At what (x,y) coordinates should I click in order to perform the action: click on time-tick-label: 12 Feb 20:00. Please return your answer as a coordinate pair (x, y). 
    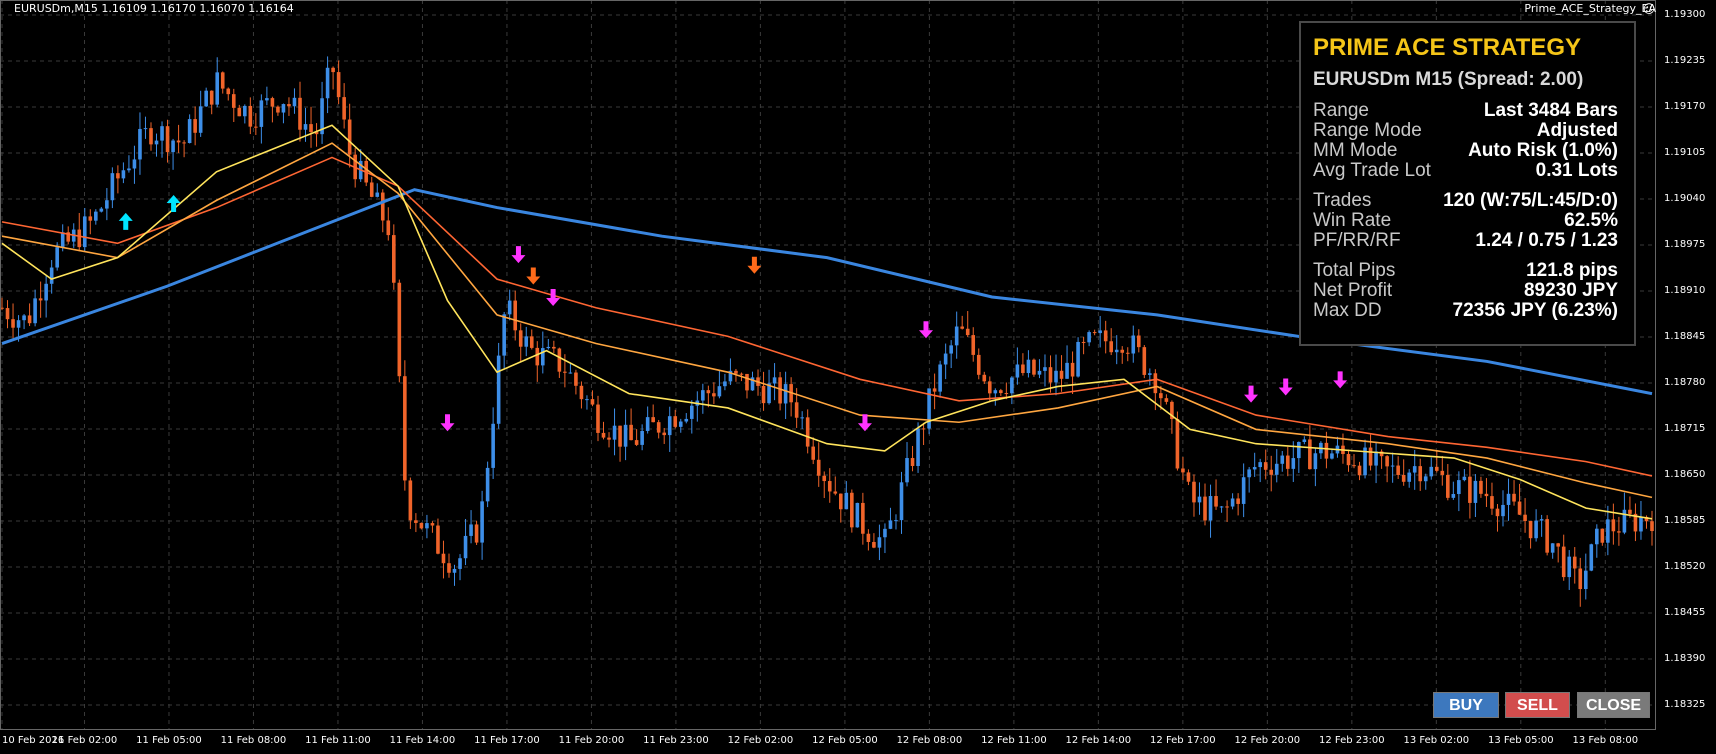
    Looking at the image, I should click on (1267, 740).